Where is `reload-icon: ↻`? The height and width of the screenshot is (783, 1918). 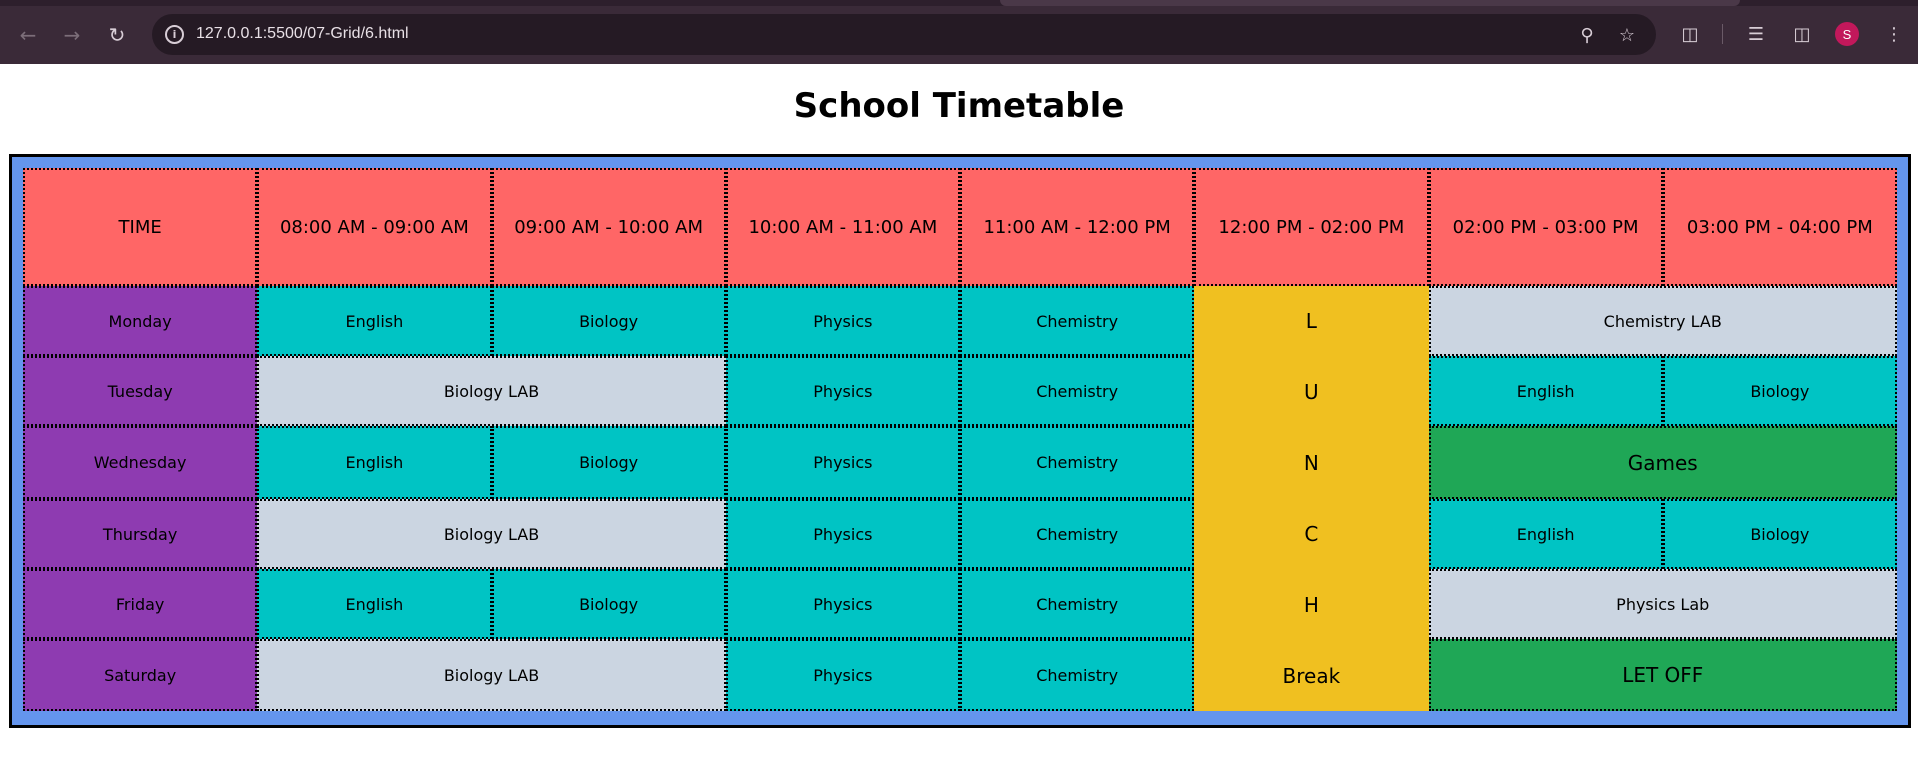
reload-icon: ↻ is located at coordinates (117, 35).